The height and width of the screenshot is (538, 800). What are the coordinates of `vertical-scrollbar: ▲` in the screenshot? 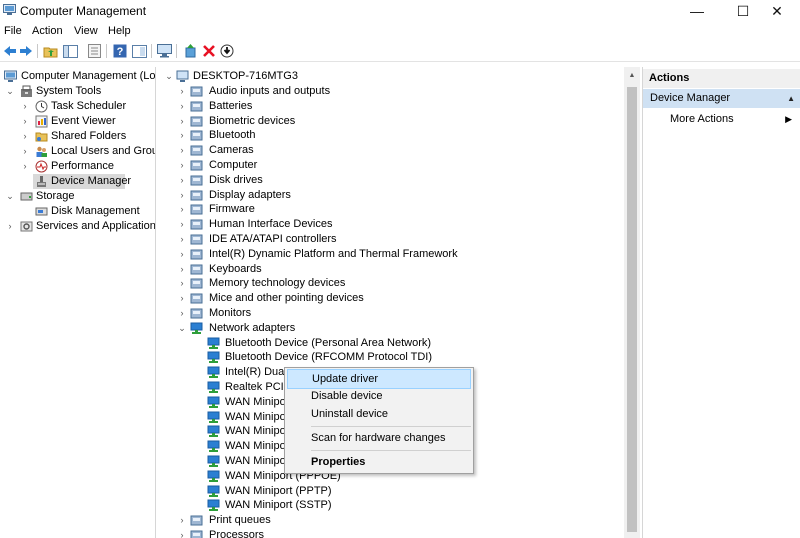 It's located at (632, 302).